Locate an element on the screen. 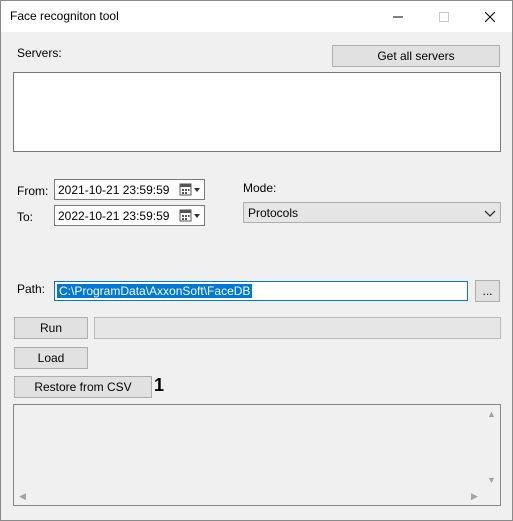 Image resolution: width=513 pixels, height=521 pixels. load-button: Load is located at coordinates (51, 358).